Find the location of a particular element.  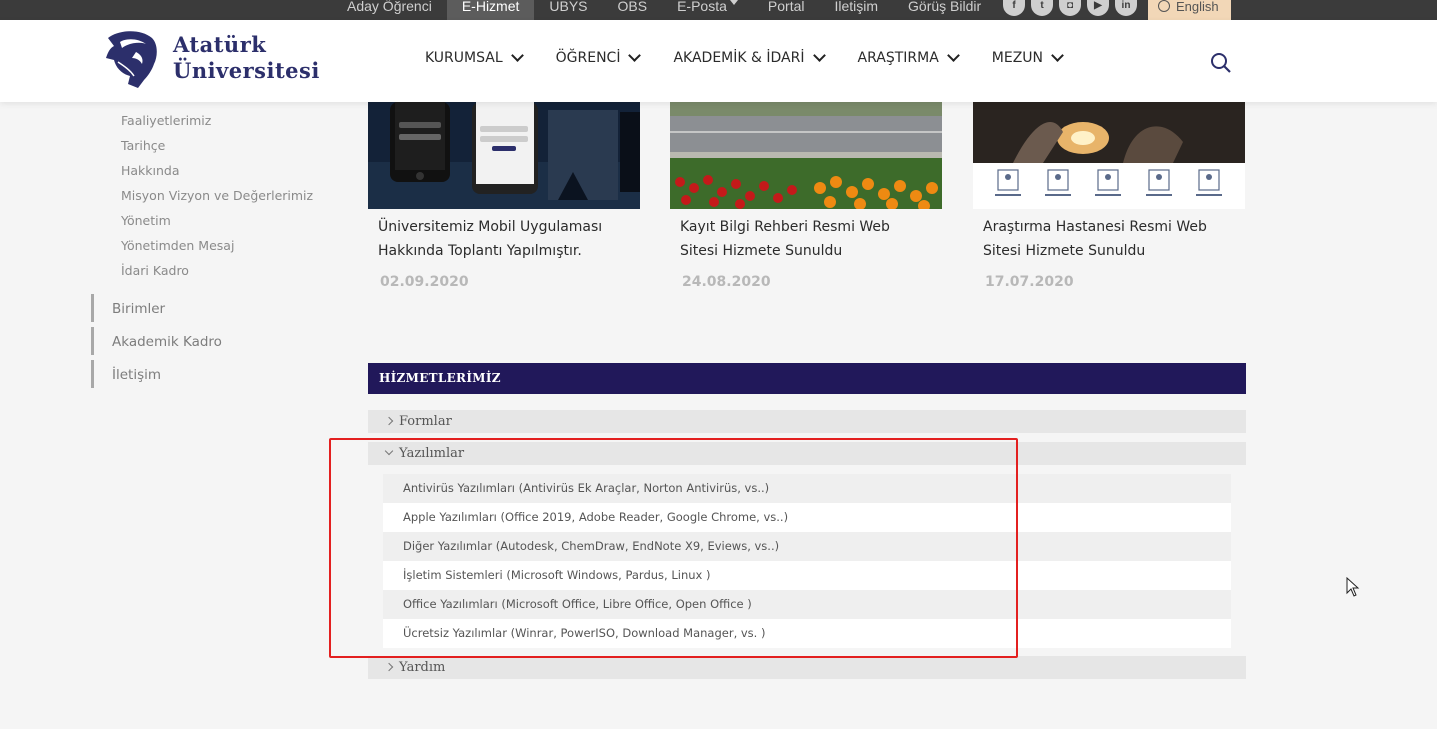

submenu-item-faaliyetlerimiz: Faaliyetlerimiz is located at coordinates (217, 124).